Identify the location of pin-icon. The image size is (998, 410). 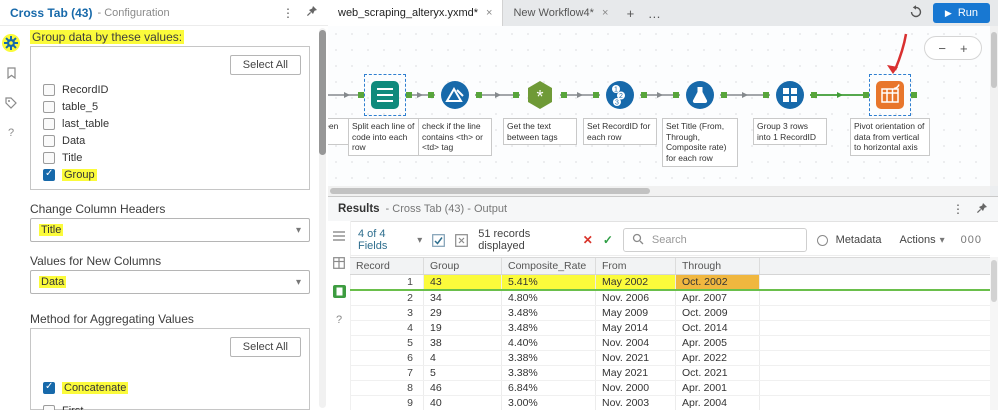
(312, 12).